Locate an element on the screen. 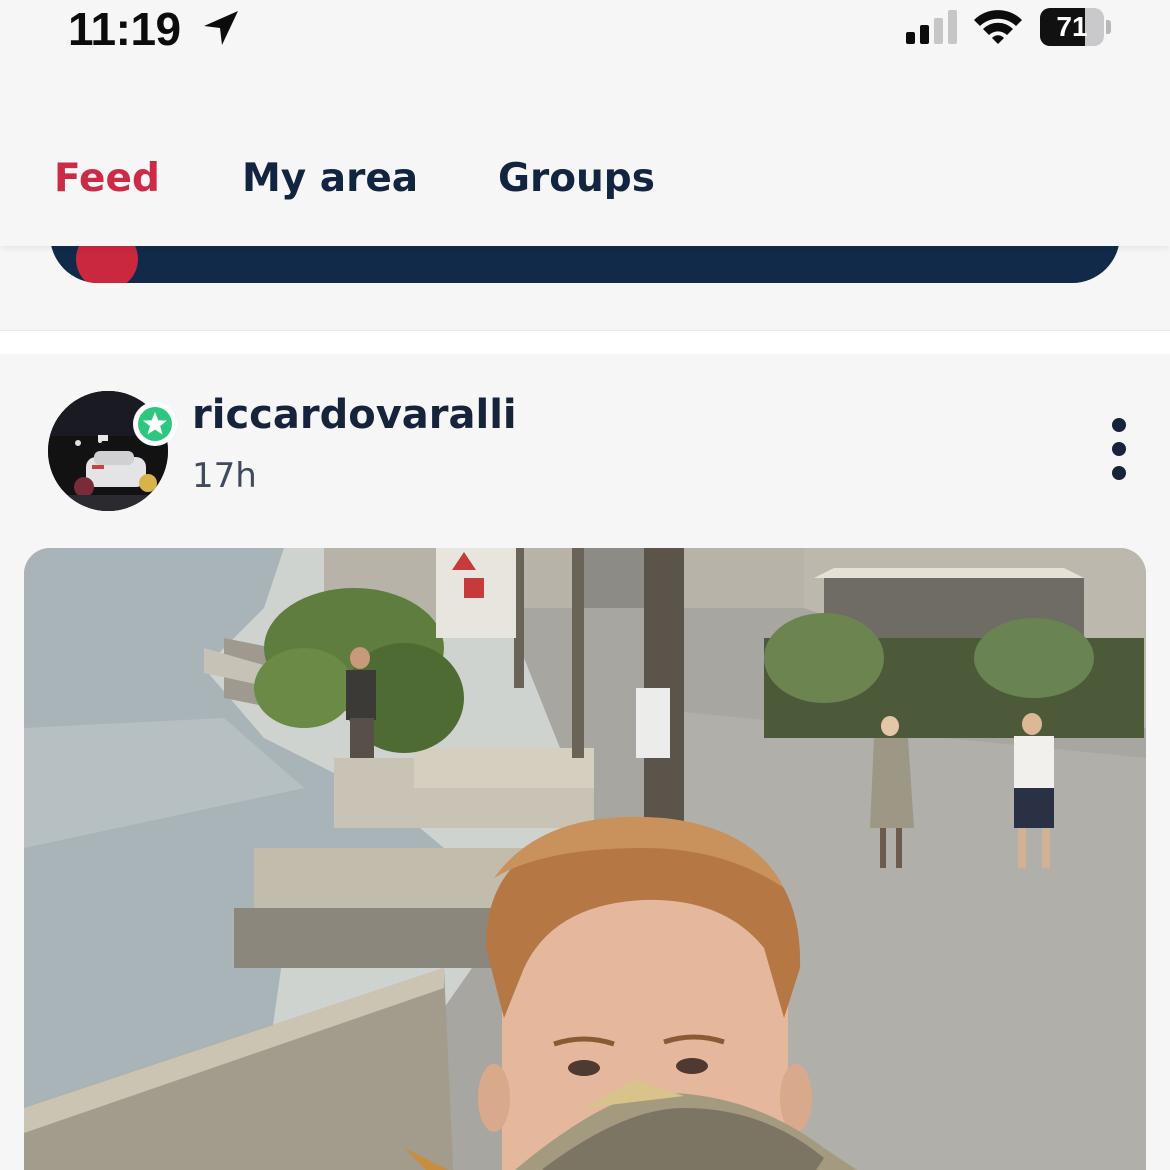 Image resolution: width=1170 pixels, height=1170 pixels. verified-star-icon is located at coordinates (155, 424).